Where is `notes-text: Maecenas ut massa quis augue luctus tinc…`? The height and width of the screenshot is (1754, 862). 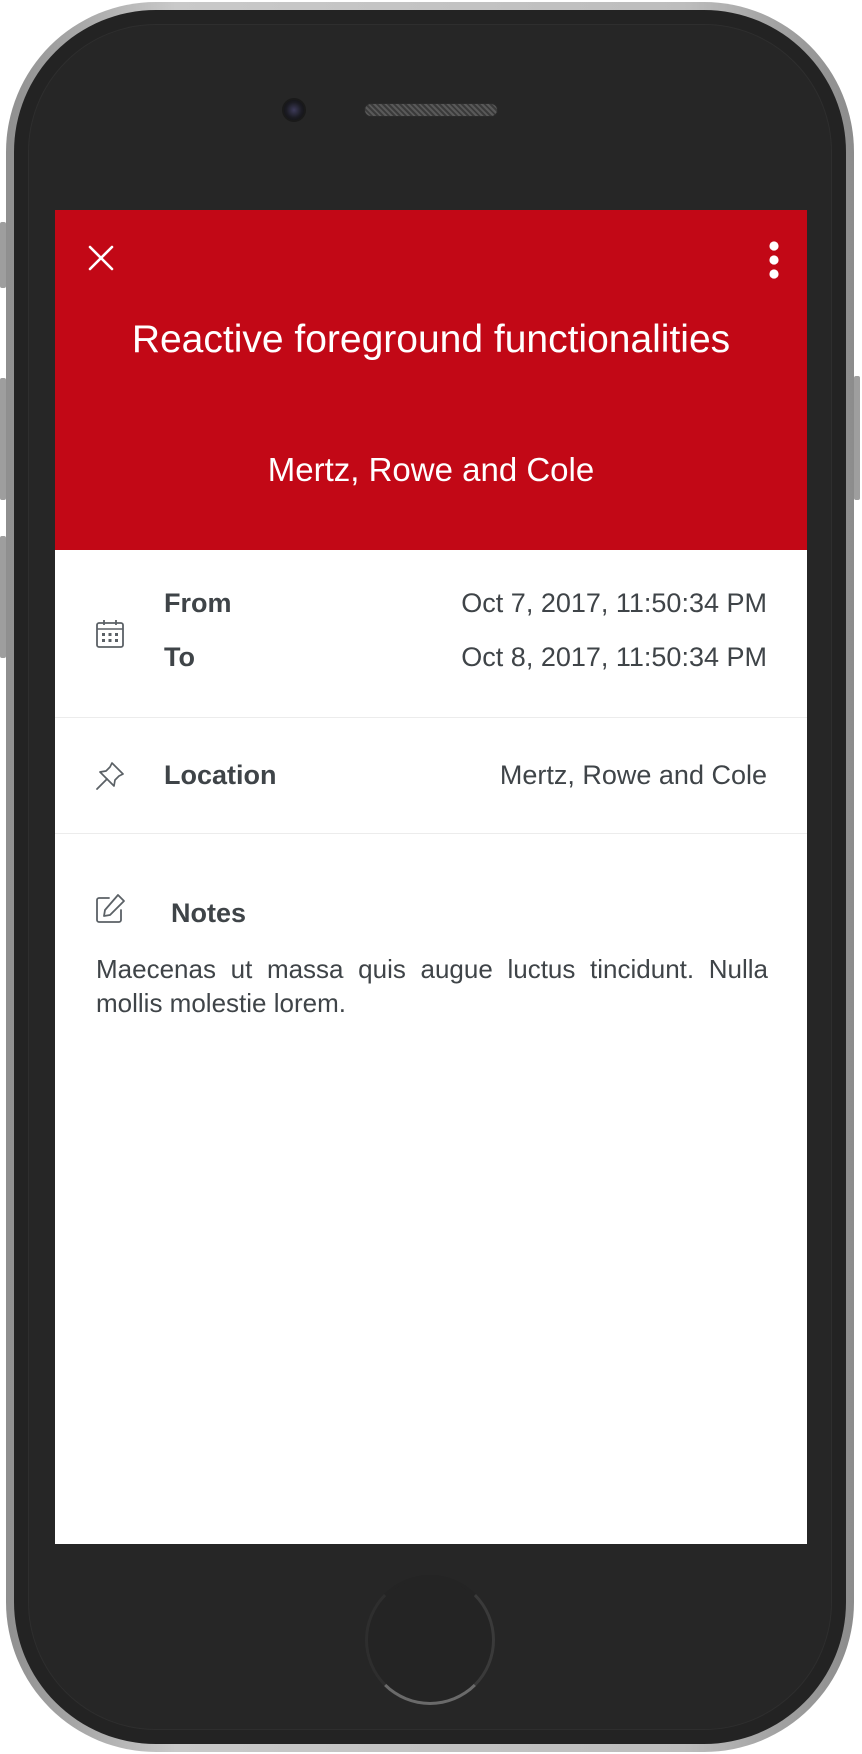 notes-text: Maecenas ut massa quis augue luctus tinc… is located at coordinates (432, 986).